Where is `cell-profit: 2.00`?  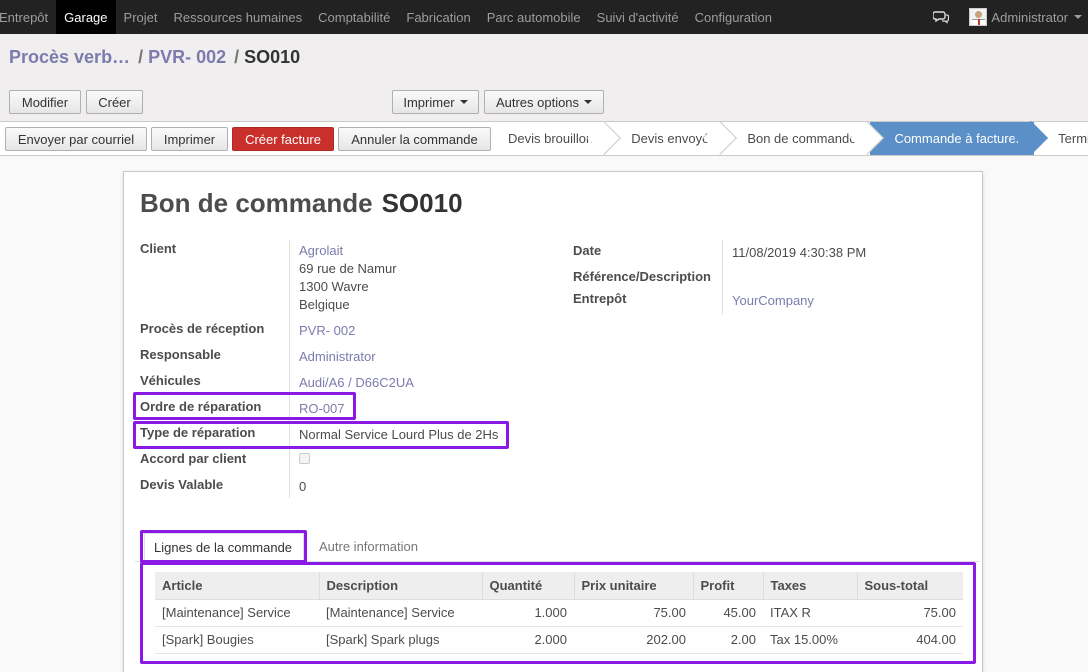 cell-profit: 2.00 is located at coordinates (728, 640).